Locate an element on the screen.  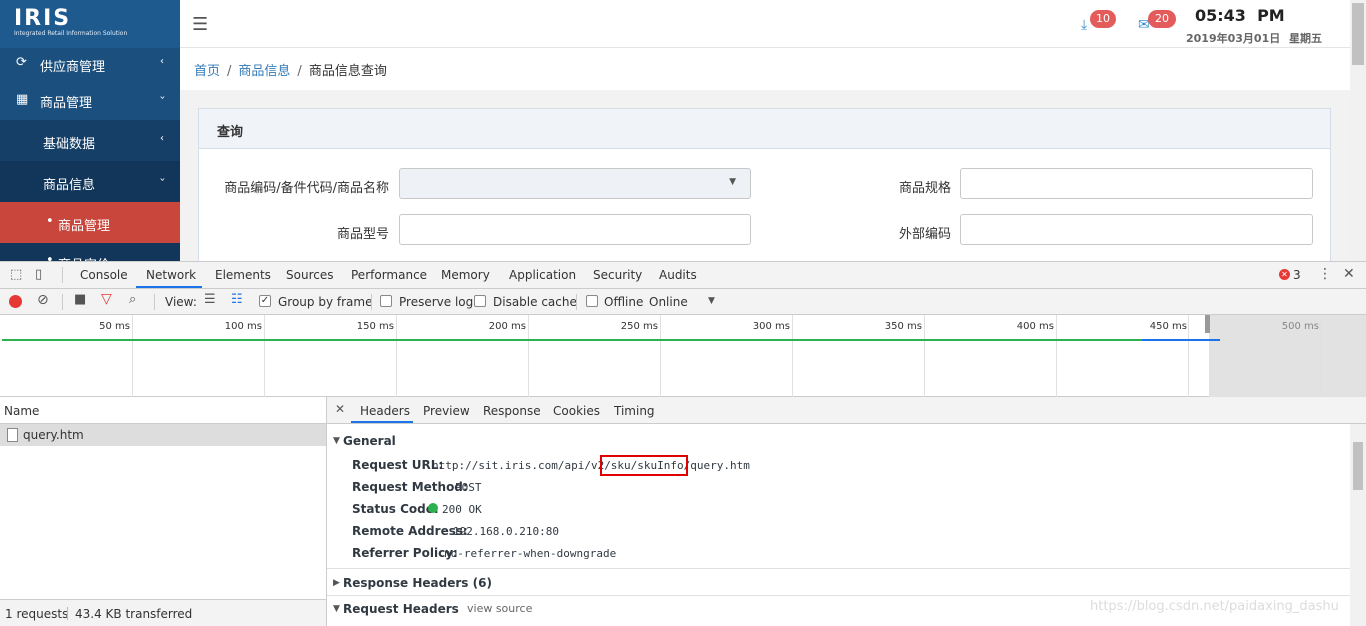
breadcrumb: 首页 / 商品信息 / 商品信息查询 is located at coordinates (290, 71).